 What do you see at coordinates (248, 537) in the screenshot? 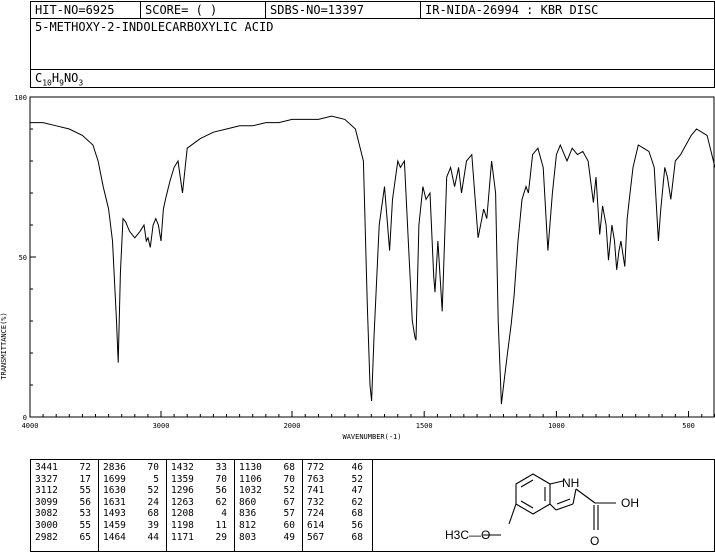
I see `peak-wavenumber: 803` at bounding box center [248, 537].